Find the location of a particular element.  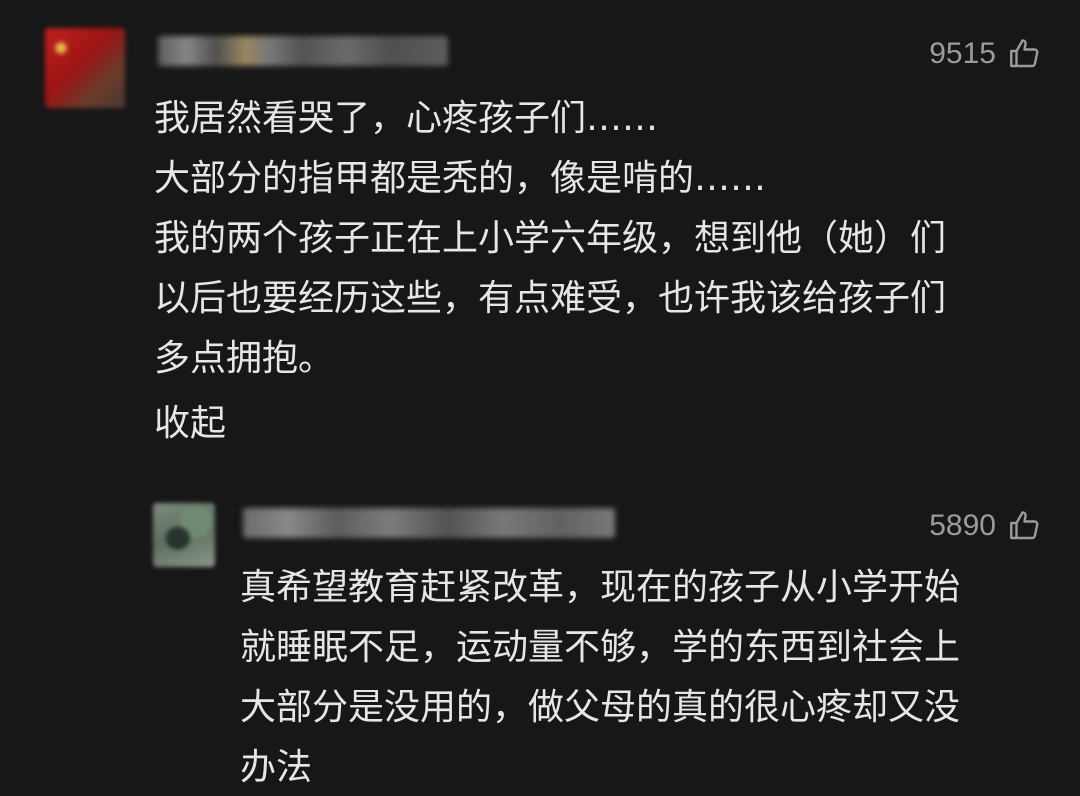

reply-line: 办法 is located at coordinates (276, 767).